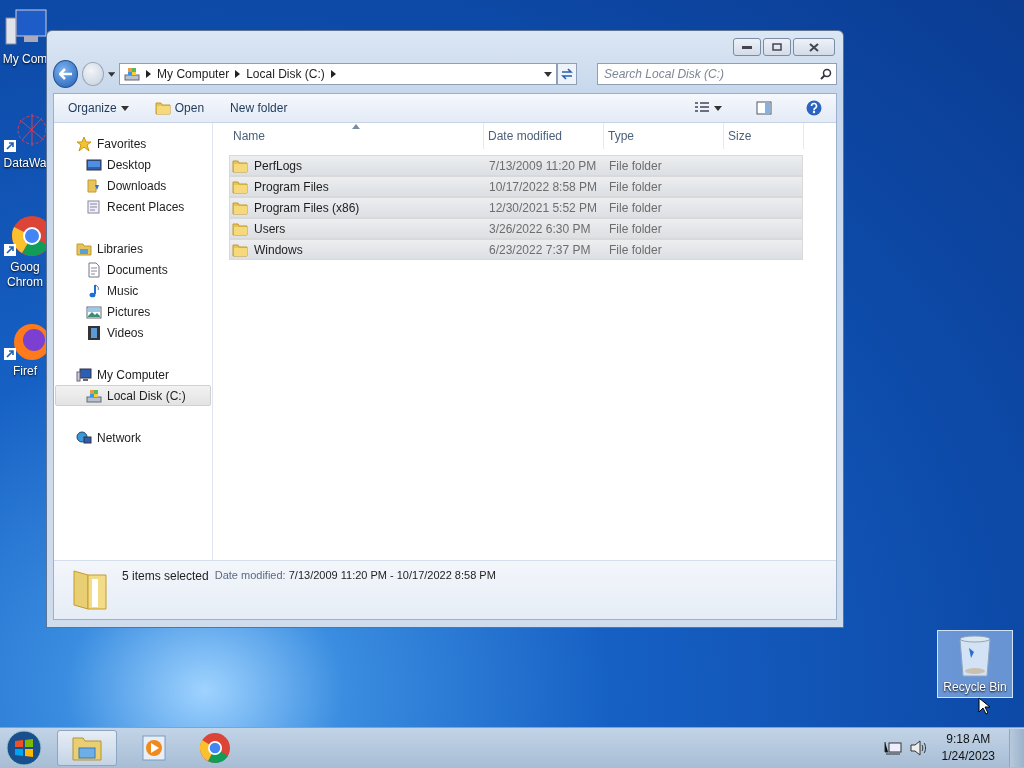 Image resolution: width=1024 pixels, height=768 pixels. I want to click on back-button, so click(66, 74).